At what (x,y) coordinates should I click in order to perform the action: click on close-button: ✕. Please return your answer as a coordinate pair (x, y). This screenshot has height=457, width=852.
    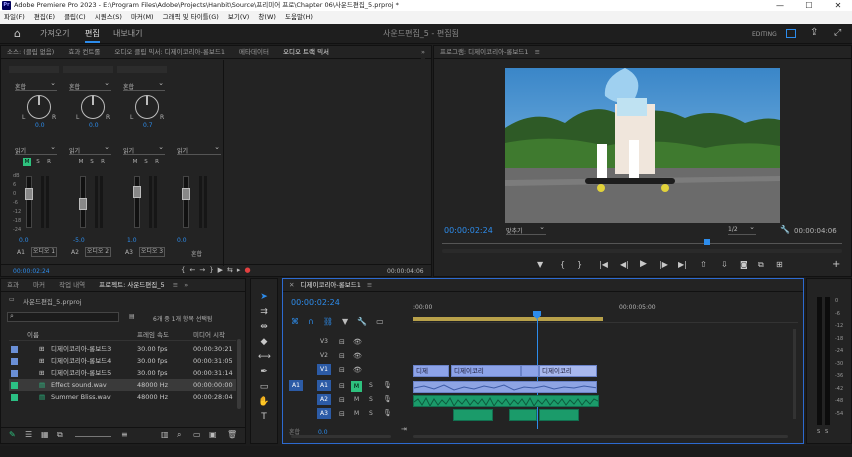
    Looking at the image, I should click on (838, 5).